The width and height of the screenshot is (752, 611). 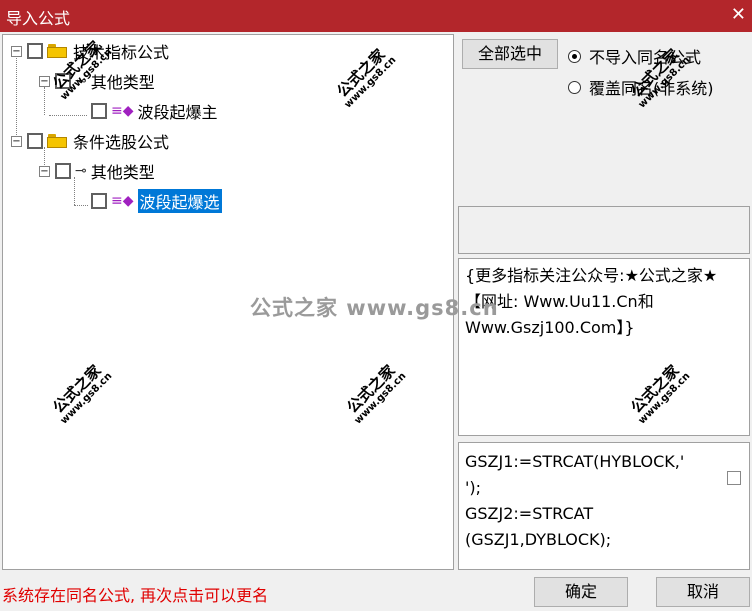 What do you see at coordinates (604, 230) in the screenshot?
I see `empty-field` at bounding box center [604, 230].